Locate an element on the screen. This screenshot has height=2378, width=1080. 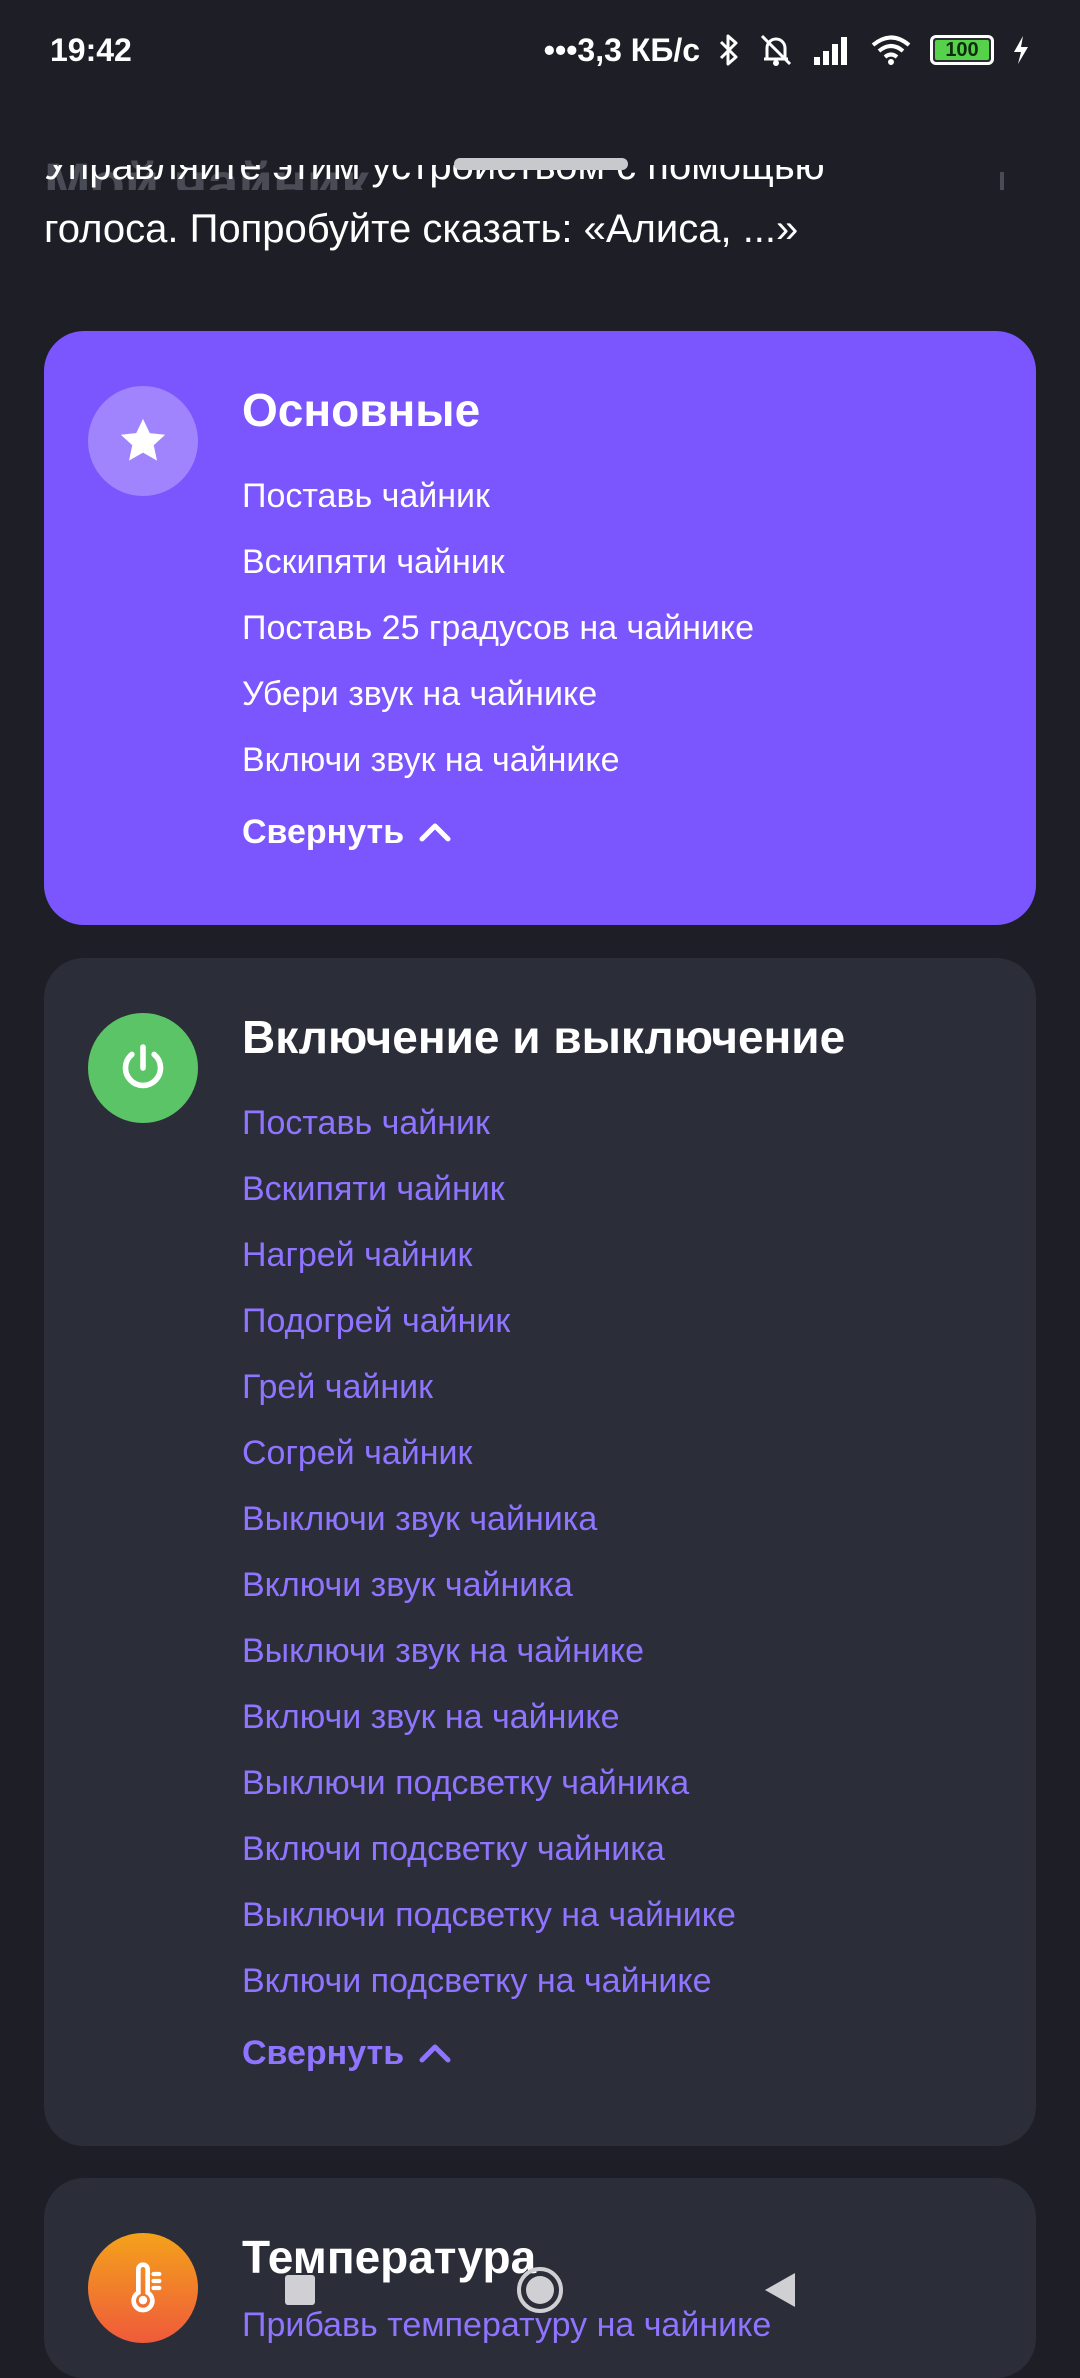
command-item: Грей чайник is located at coordinates (489, 1387).